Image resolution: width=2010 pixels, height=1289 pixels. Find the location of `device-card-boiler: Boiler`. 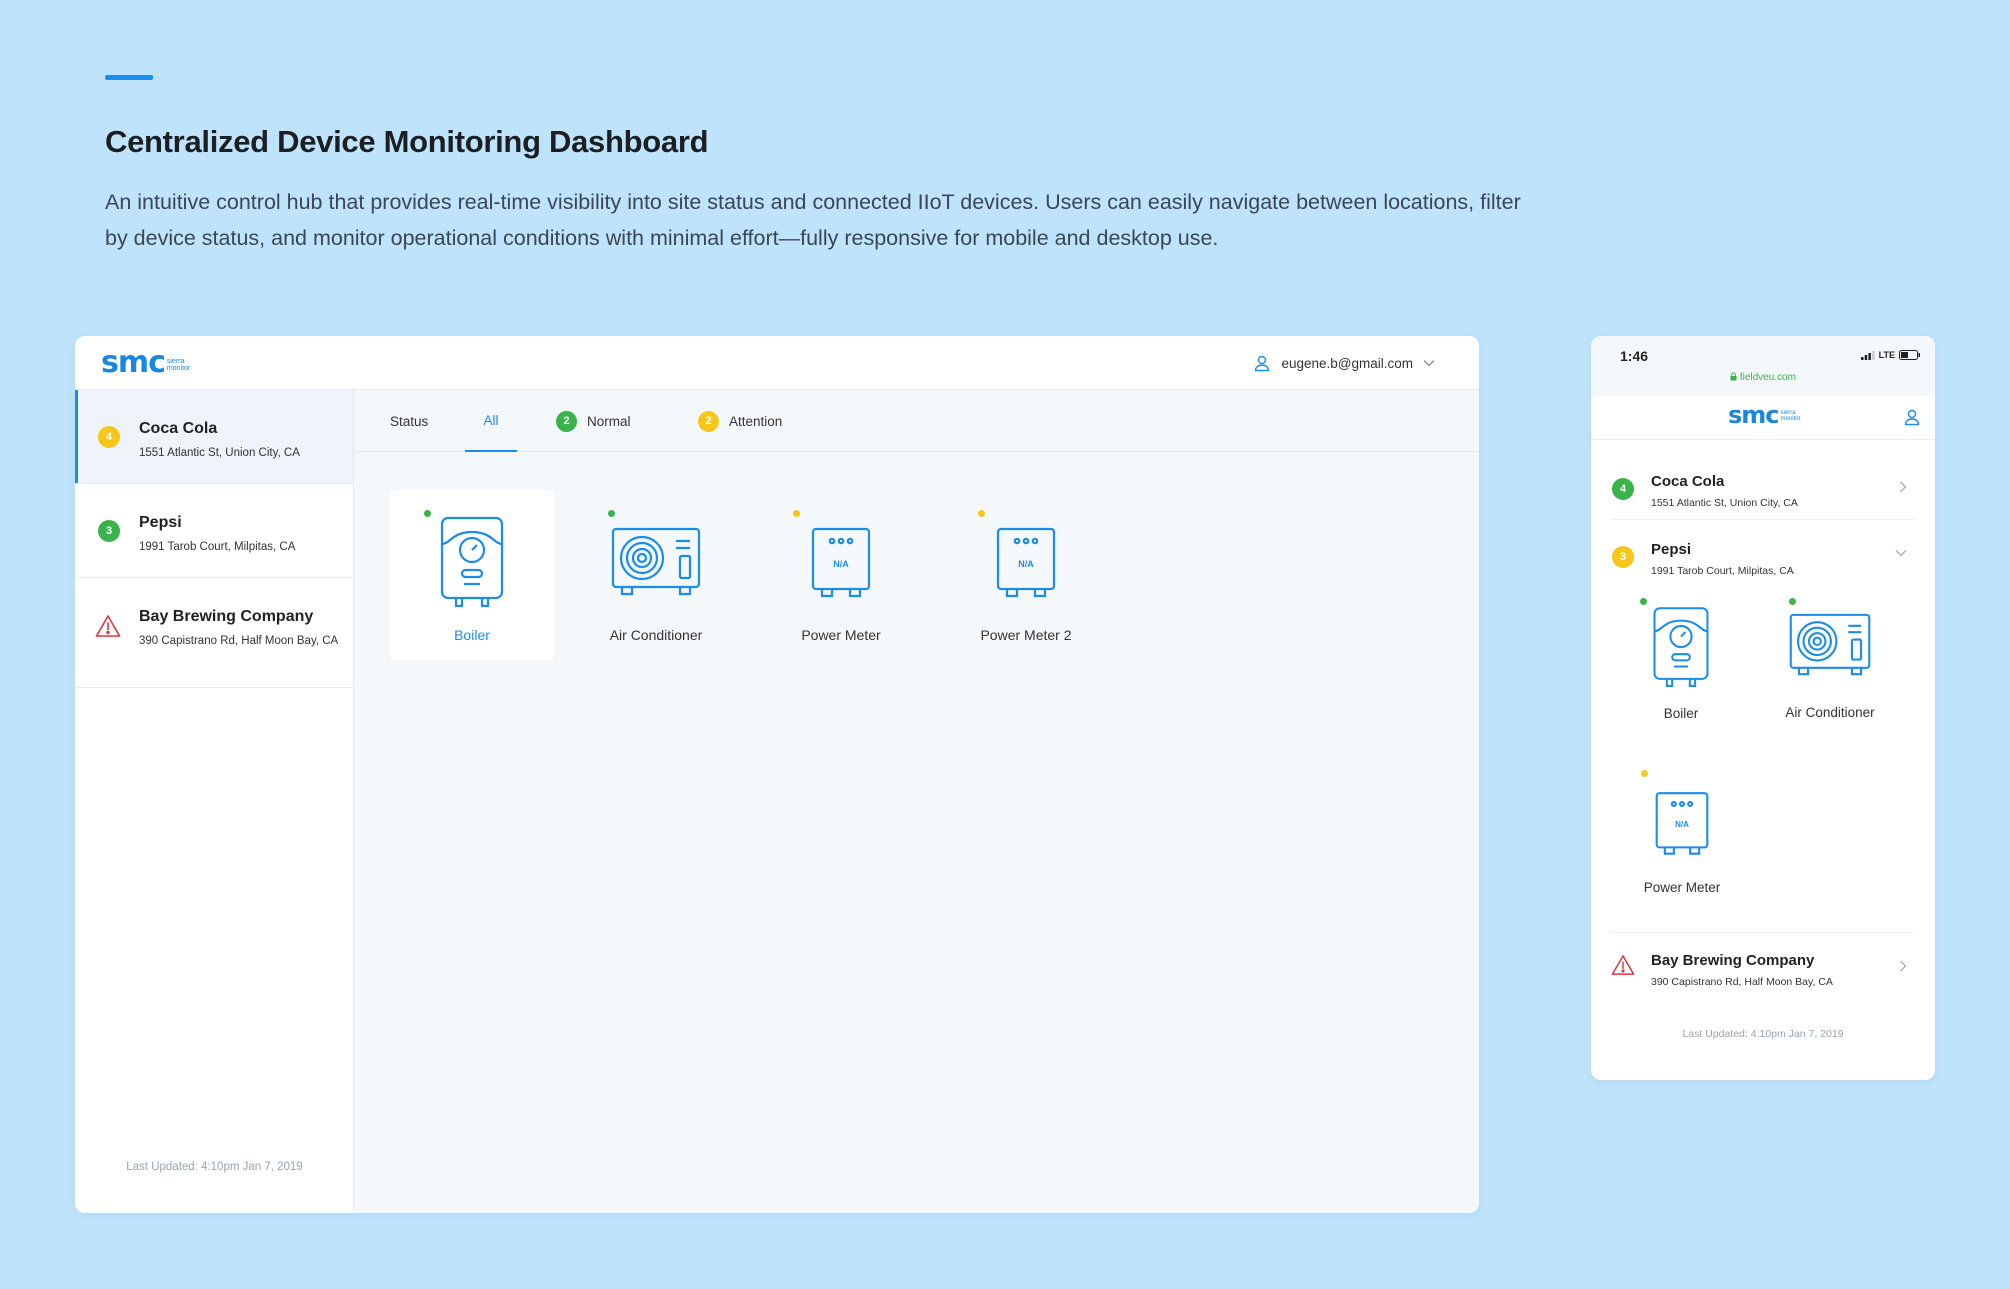

device-card-boiler: Boiler is located at coordinates (472, 575).